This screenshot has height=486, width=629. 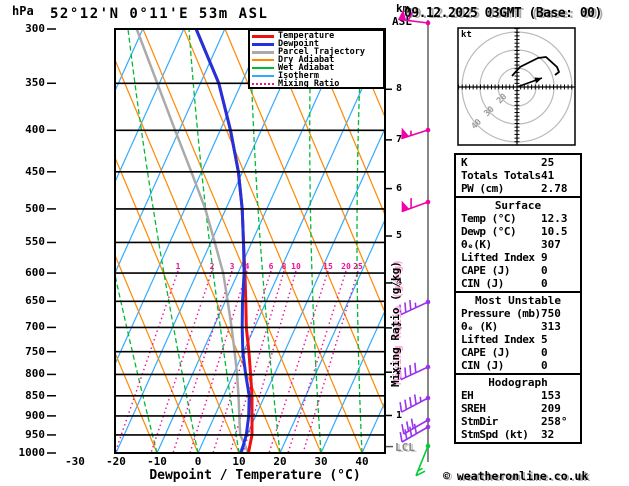 What do you see at coordinates (554, 231) in the screenshot?
I see `table-row-value: 10.5` at bounding box center [554, 231].